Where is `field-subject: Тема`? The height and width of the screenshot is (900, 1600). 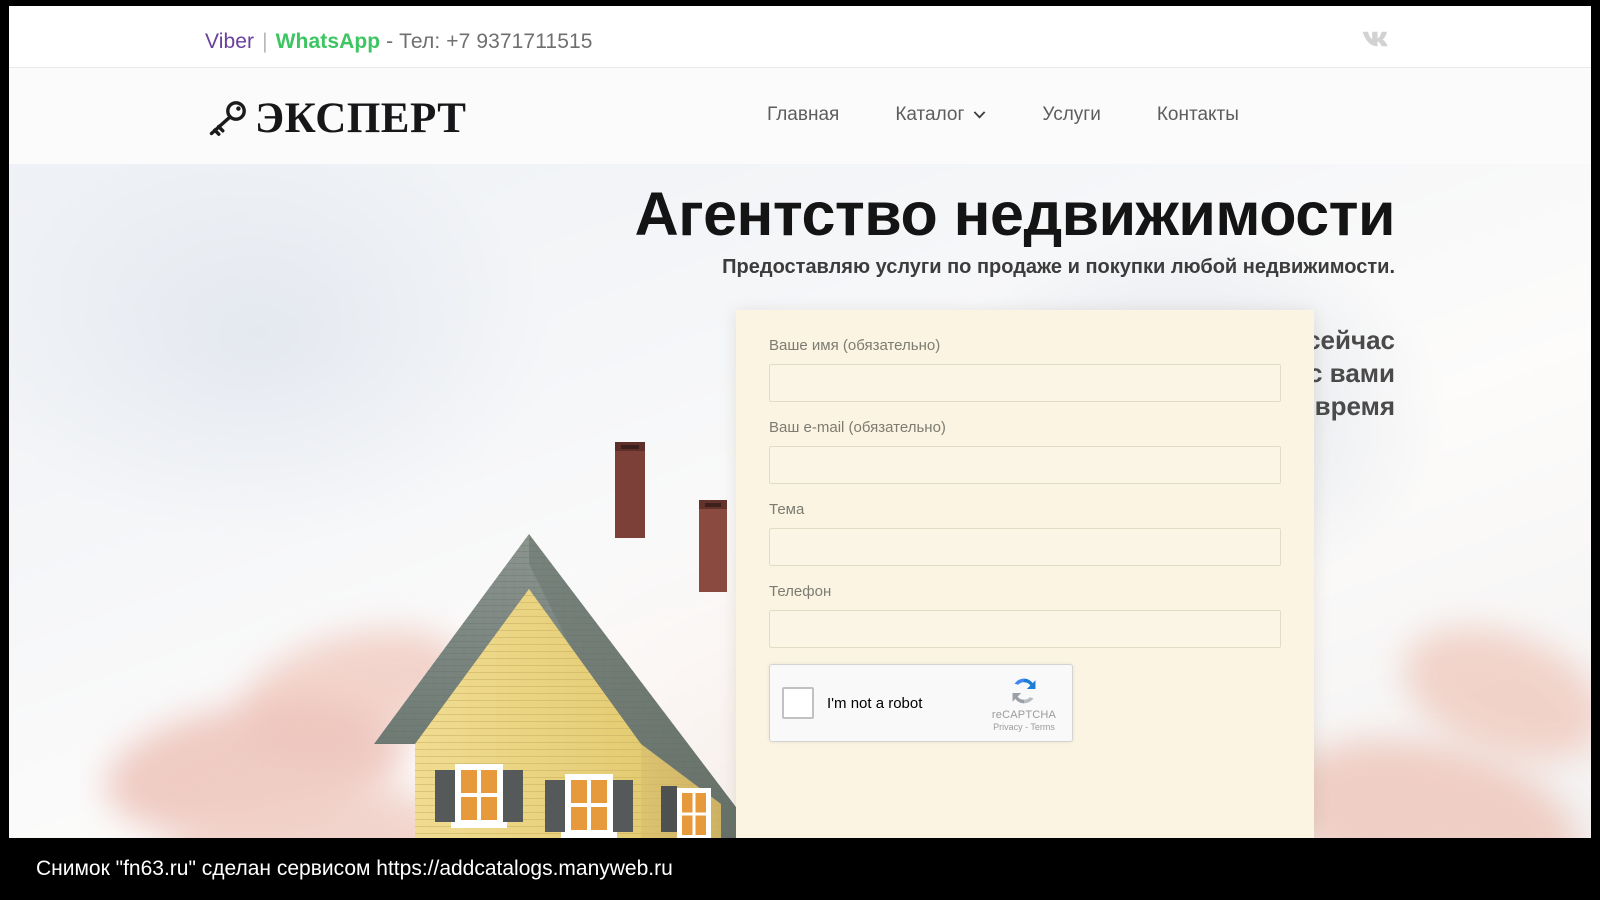
field-subject: Тема is located at coordinates (1025, 533).